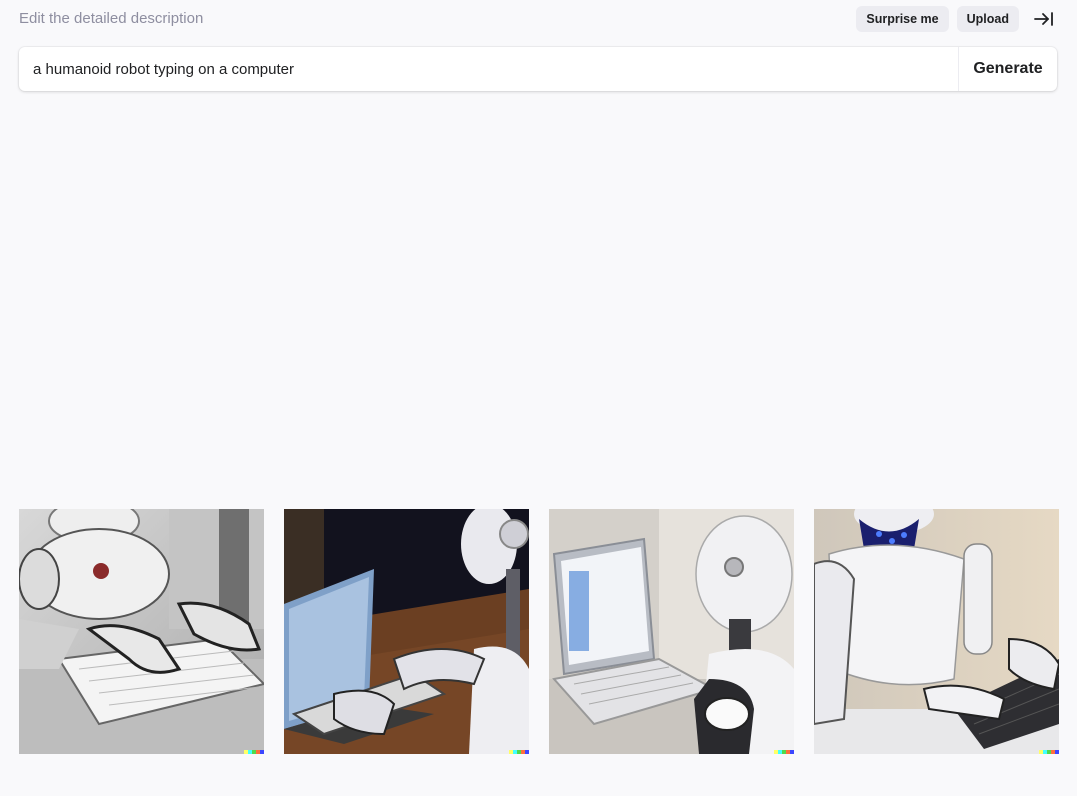 The height and width of the screenshot is (796, 1077). Describe the element at coordinates (1007, 69) in the screenshot. I see `generate-button: Generate` at that location.